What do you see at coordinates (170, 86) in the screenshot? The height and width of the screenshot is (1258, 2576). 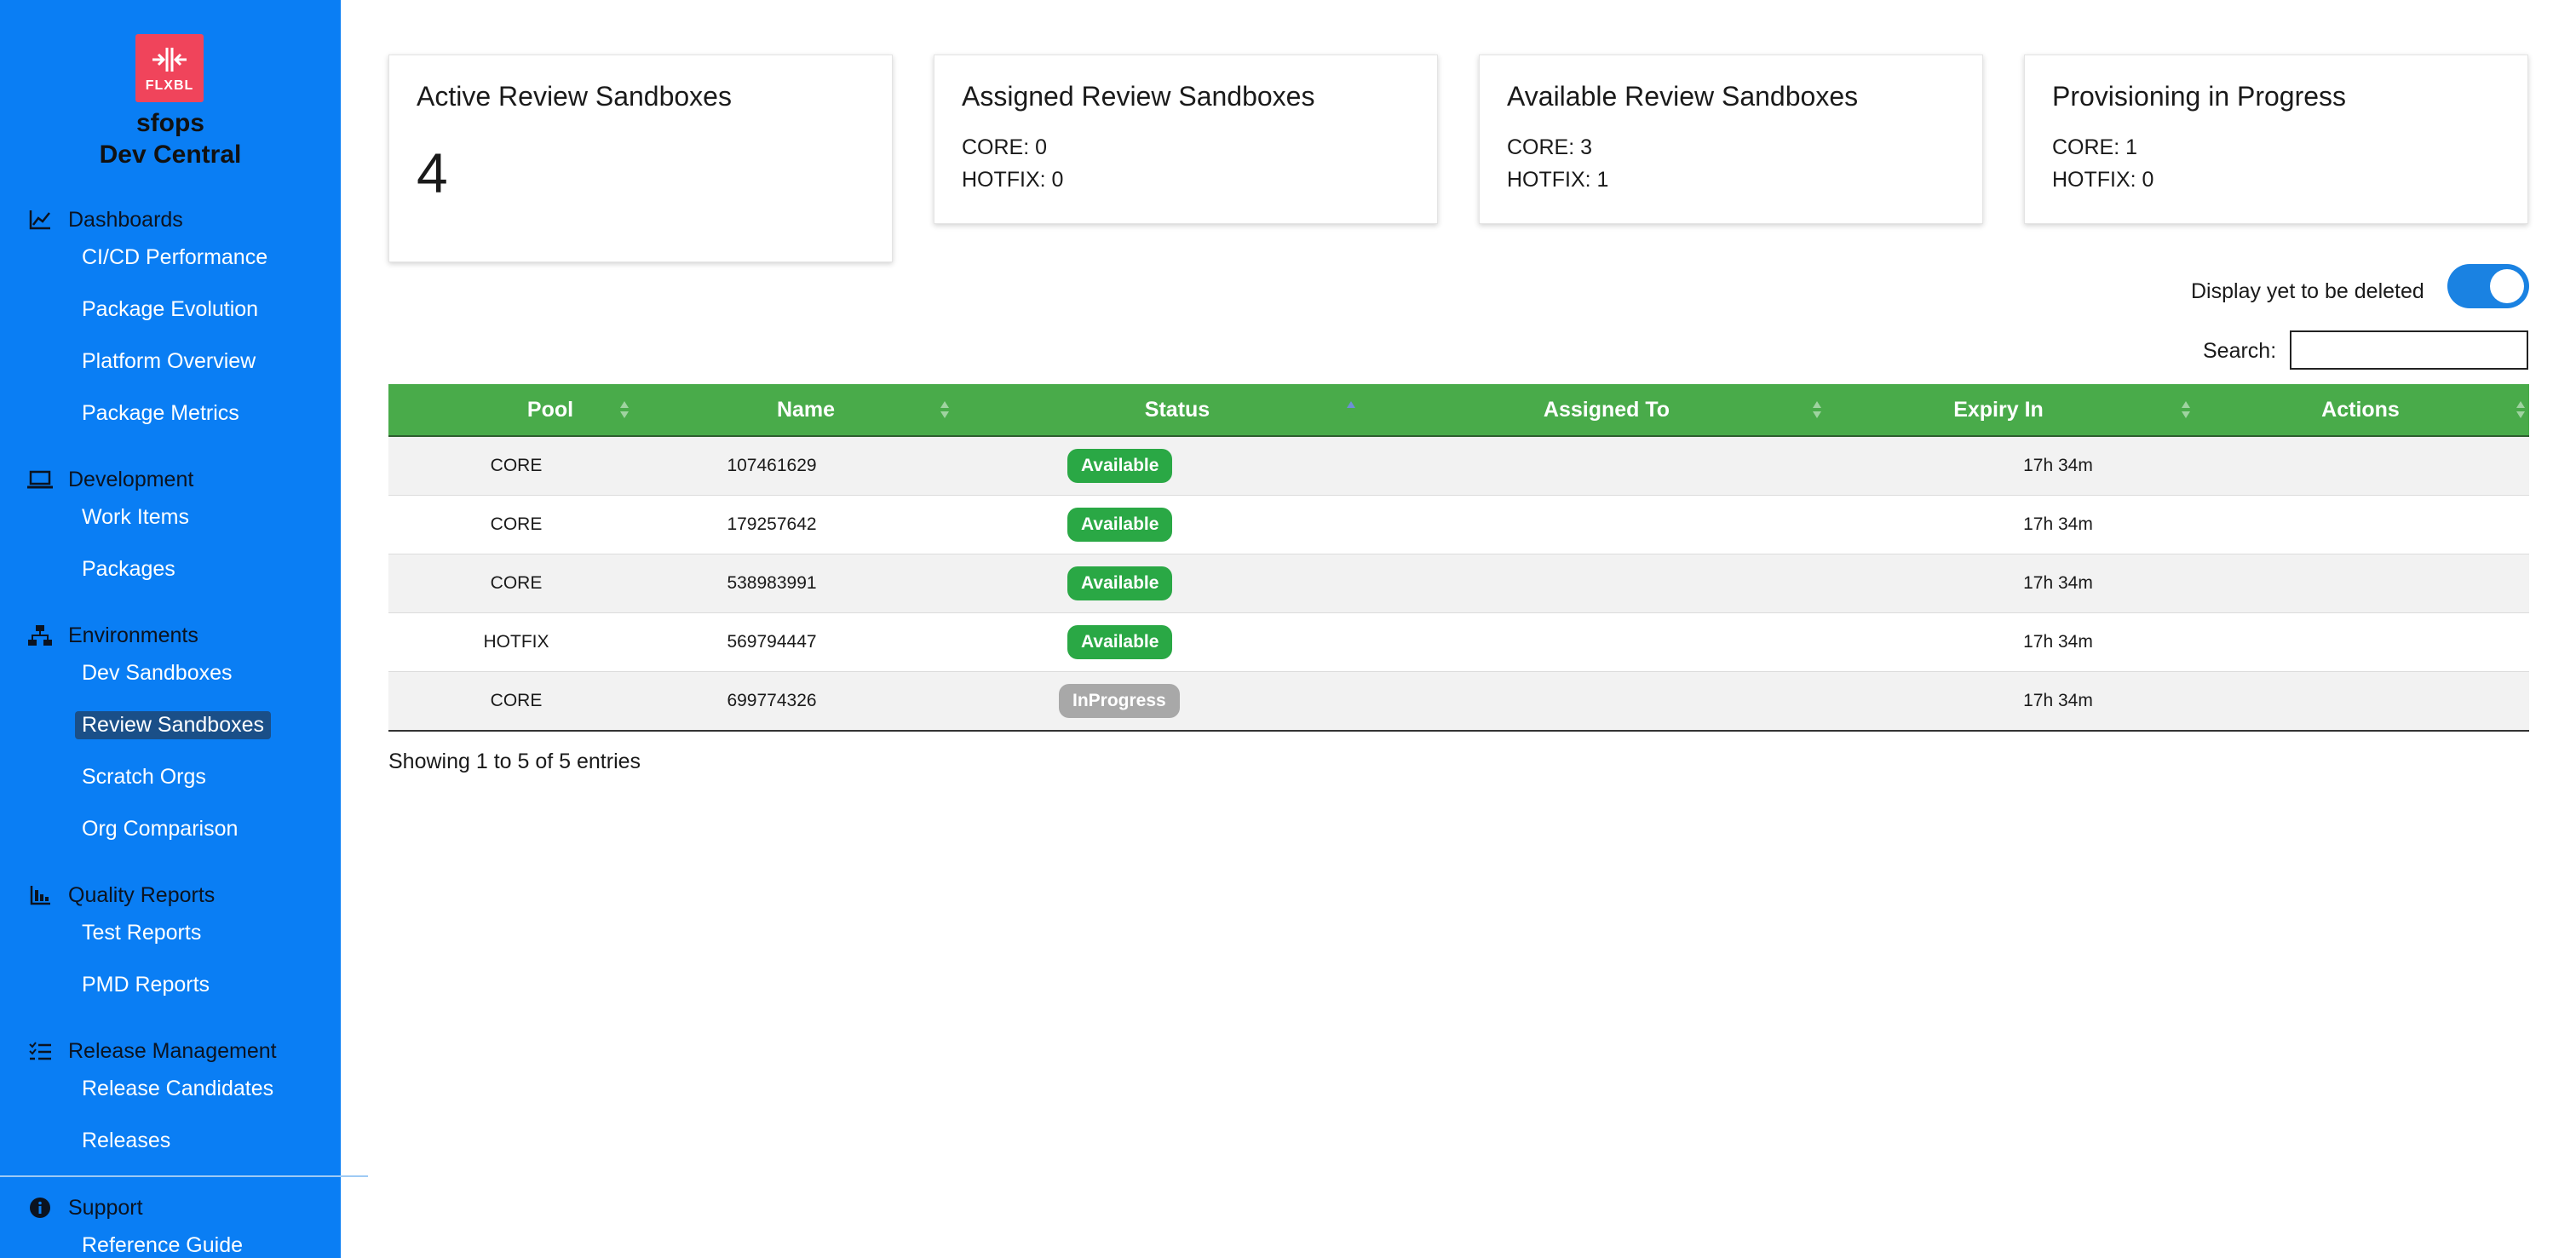 I see `logo-text: FLXBL` at bounding box center [170, 86].